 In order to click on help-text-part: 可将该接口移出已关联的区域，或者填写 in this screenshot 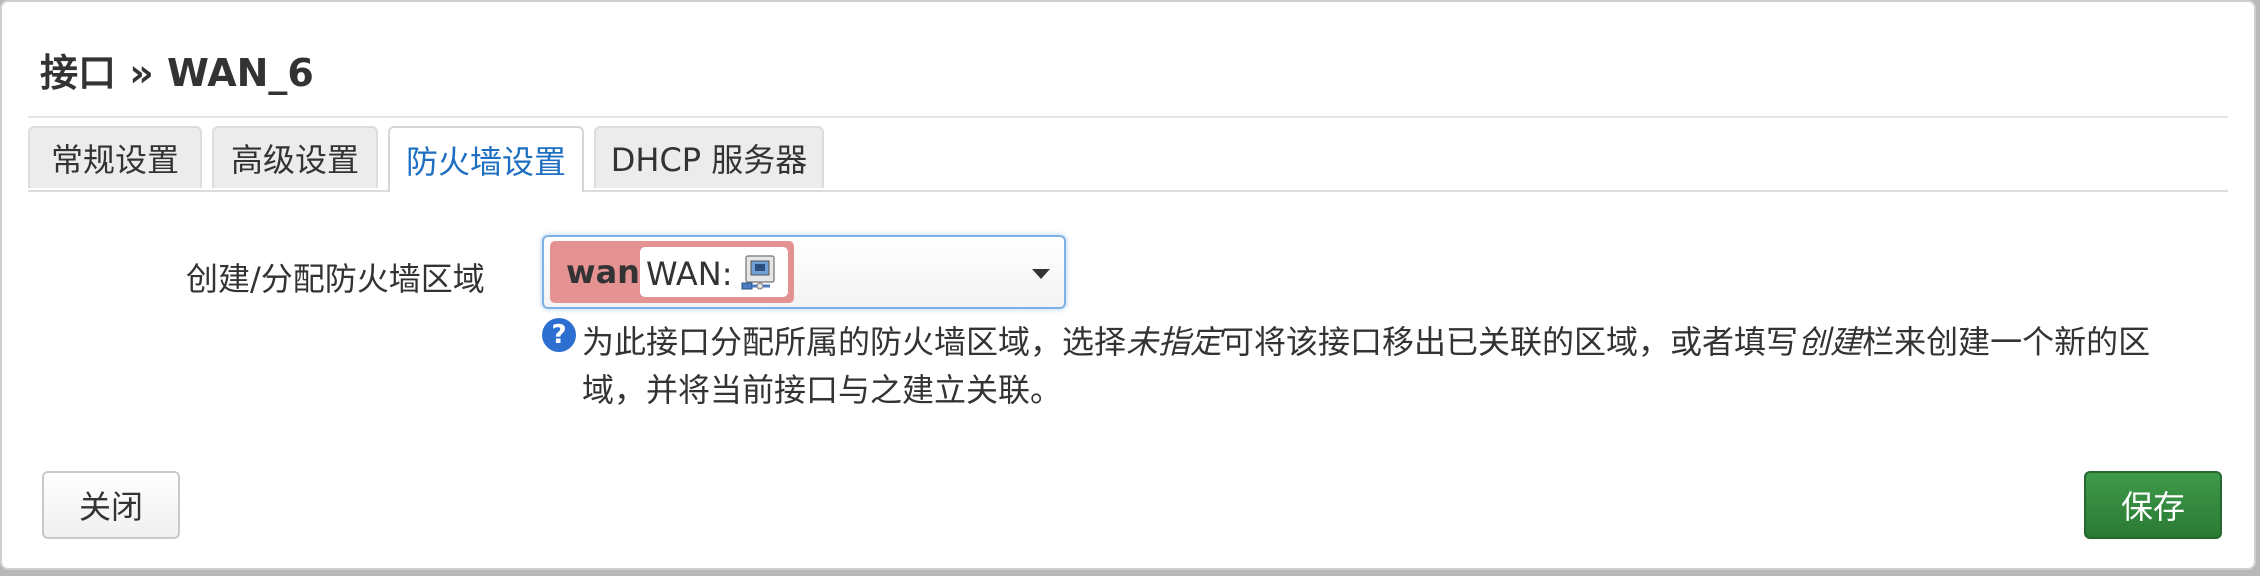, I will do `click(1510, 342)`.